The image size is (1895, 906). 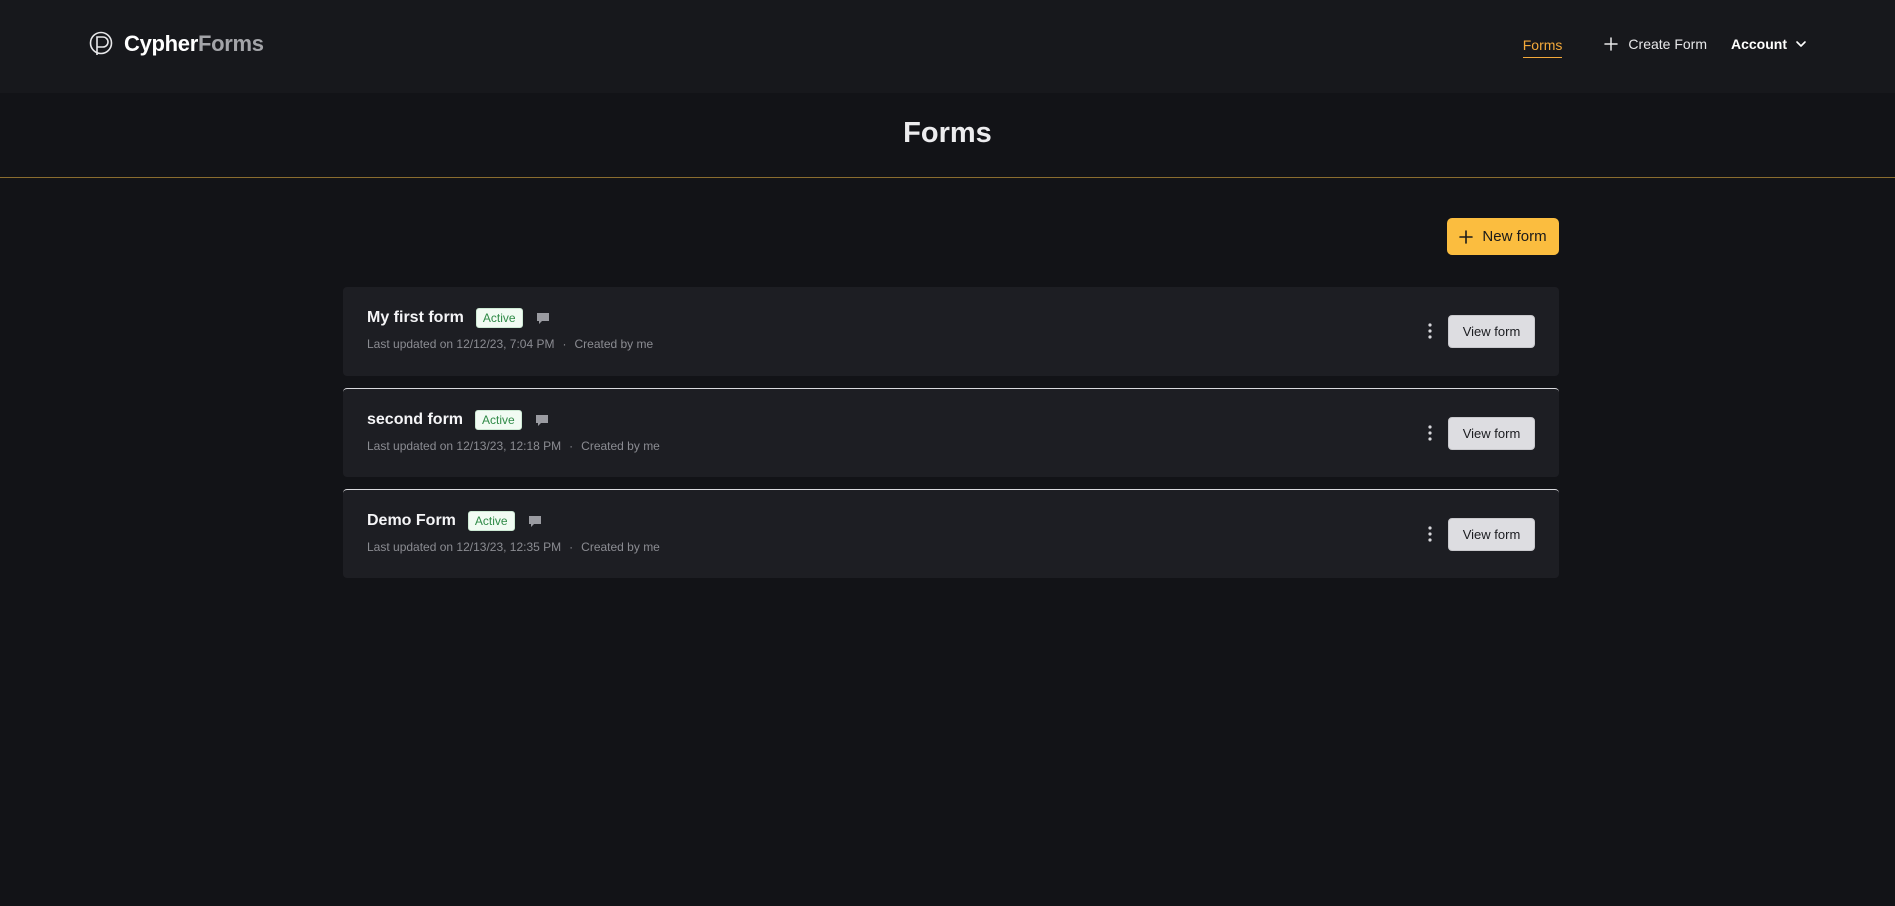 What do you see at coordinates (1514, 236) in the screenshot?
I see `new-form-label: New form` at bounding box center [1514, 236].